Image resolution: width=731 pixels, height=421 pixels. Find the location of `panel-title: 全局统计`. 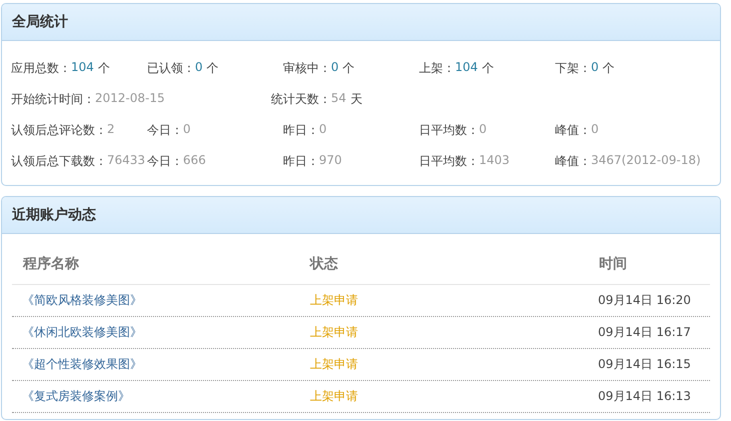

panel-title: 全局统计 is located at coordinates (40, 22).